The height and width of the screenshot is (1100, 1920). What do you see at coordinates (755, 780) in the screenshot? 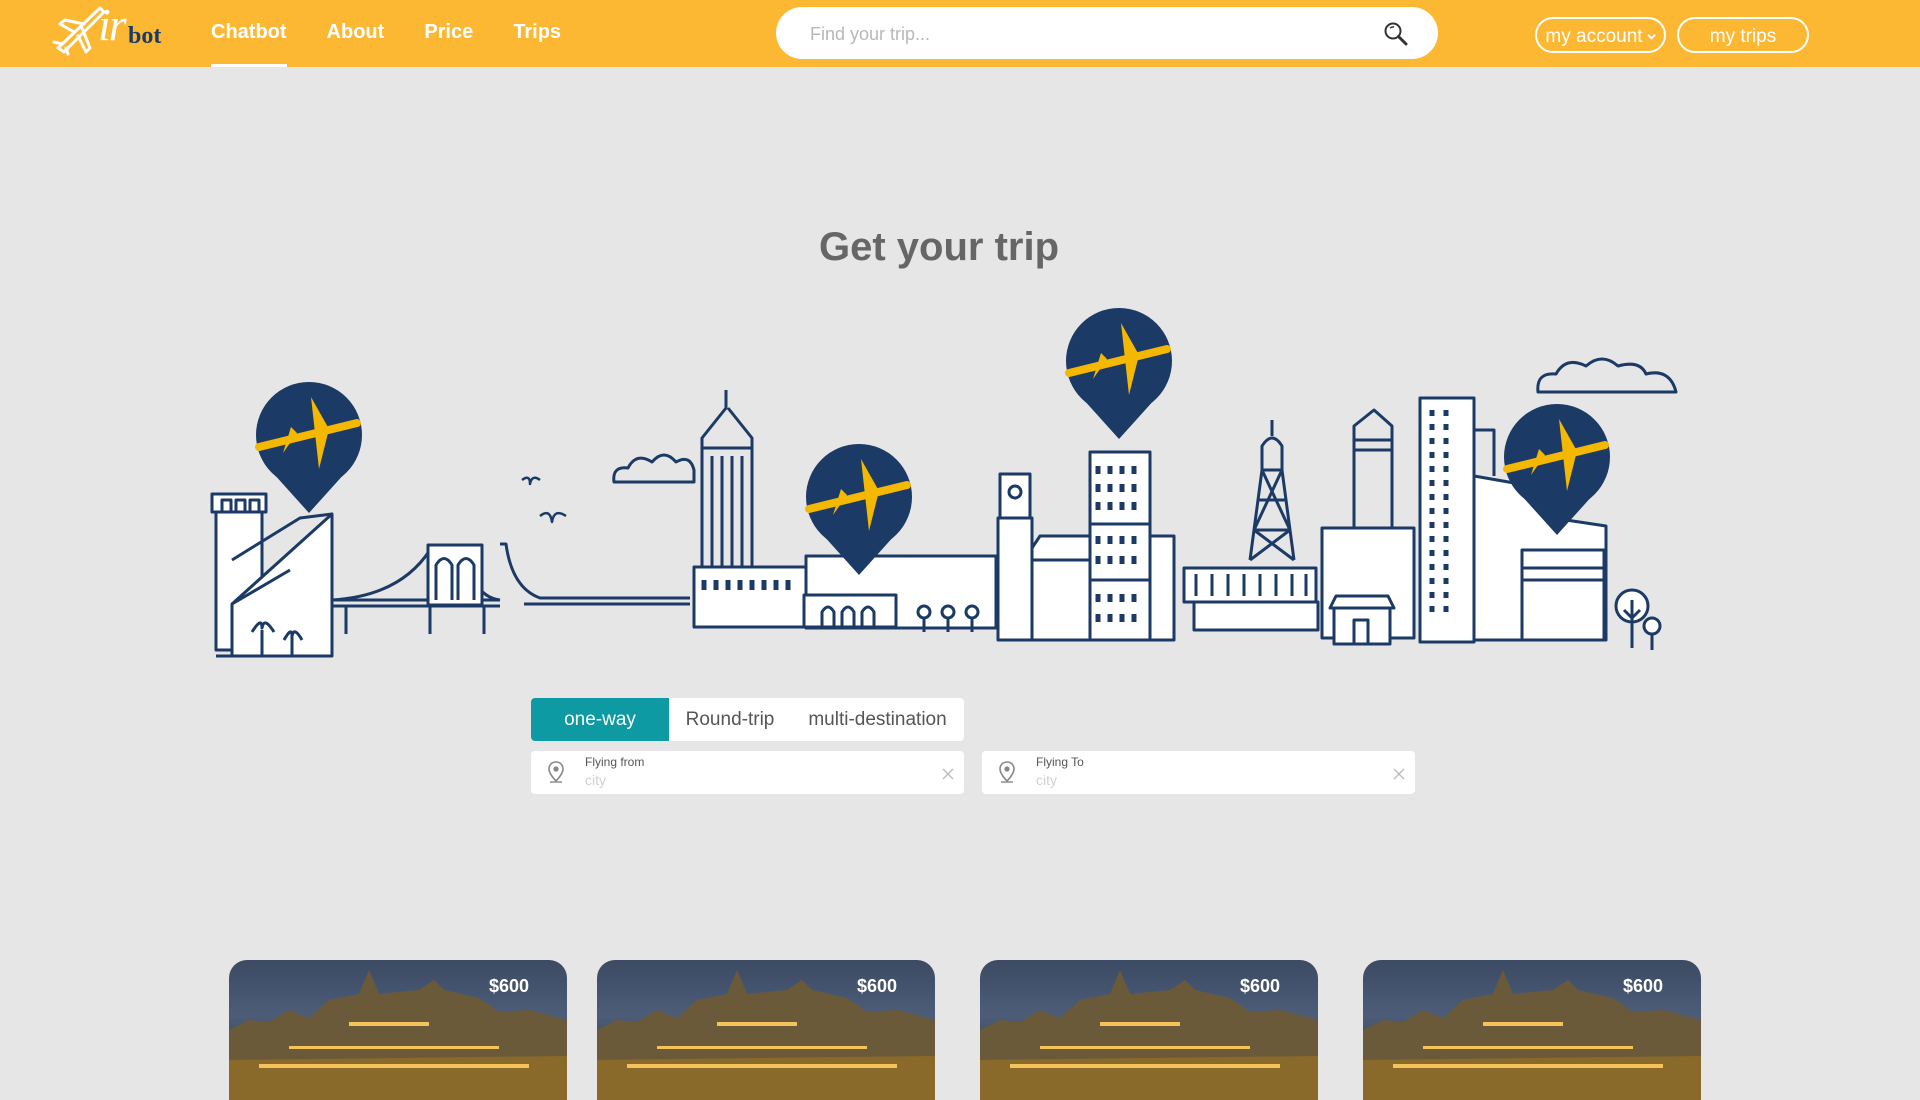
I see `flying-from-input` at bounding box center [755, 780].